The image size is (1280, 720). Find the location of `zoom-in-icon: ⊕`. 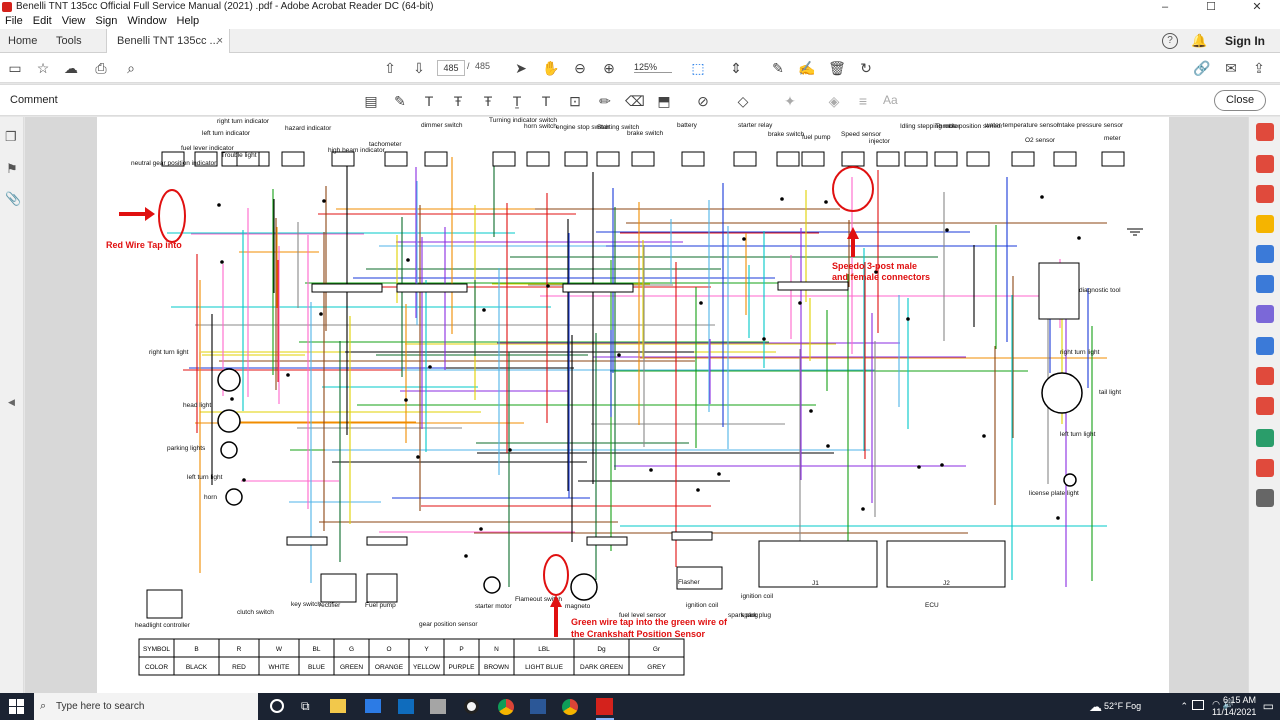

zoom-in-icon: ⊕ is located at coordinates (609, 68).